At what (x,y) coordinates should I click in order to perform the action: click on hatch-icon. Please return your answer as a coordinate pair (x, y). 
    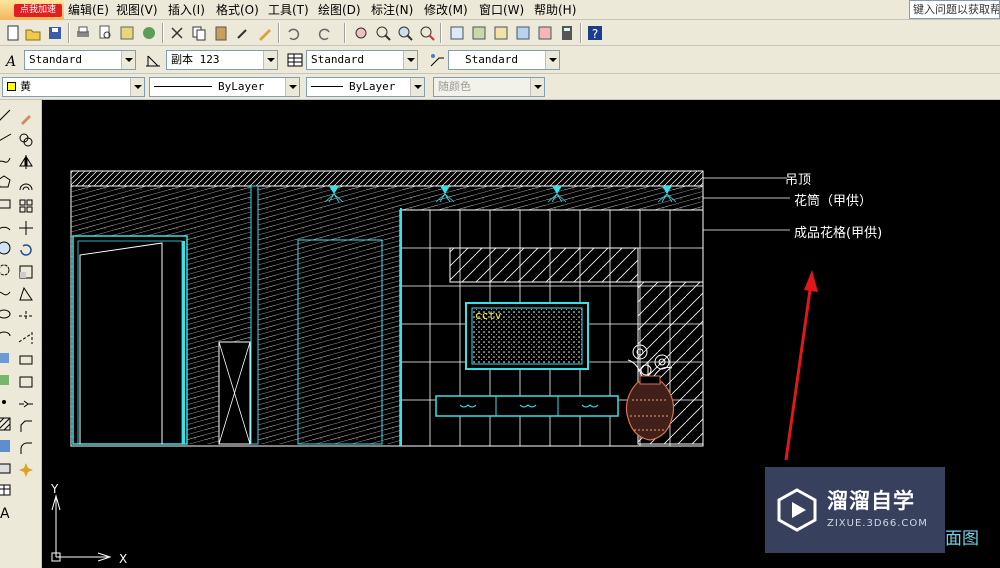
    Looking at the image, I should click on (6, 424).